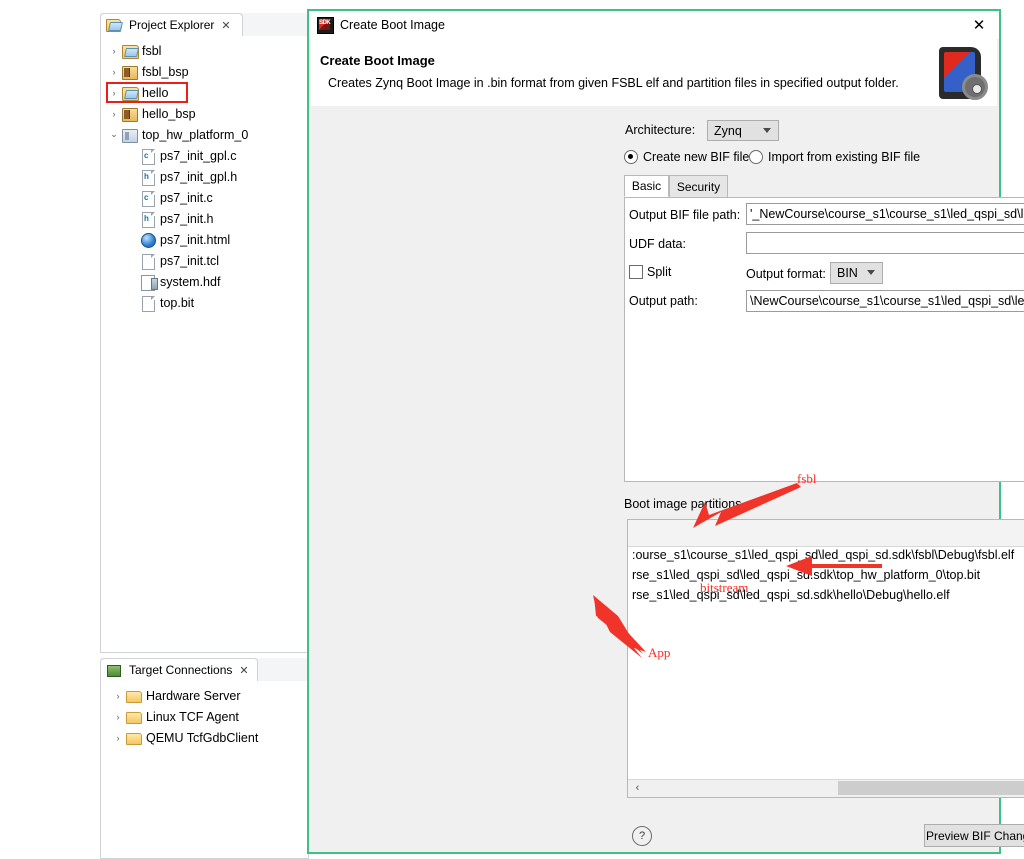 The height and width of the screenshot is (859, 1024). What do you see at coordinates (204, 302) in the screenshot?
I see `tree-item-top-bit: top.bit` at bounding box center [204, 302].